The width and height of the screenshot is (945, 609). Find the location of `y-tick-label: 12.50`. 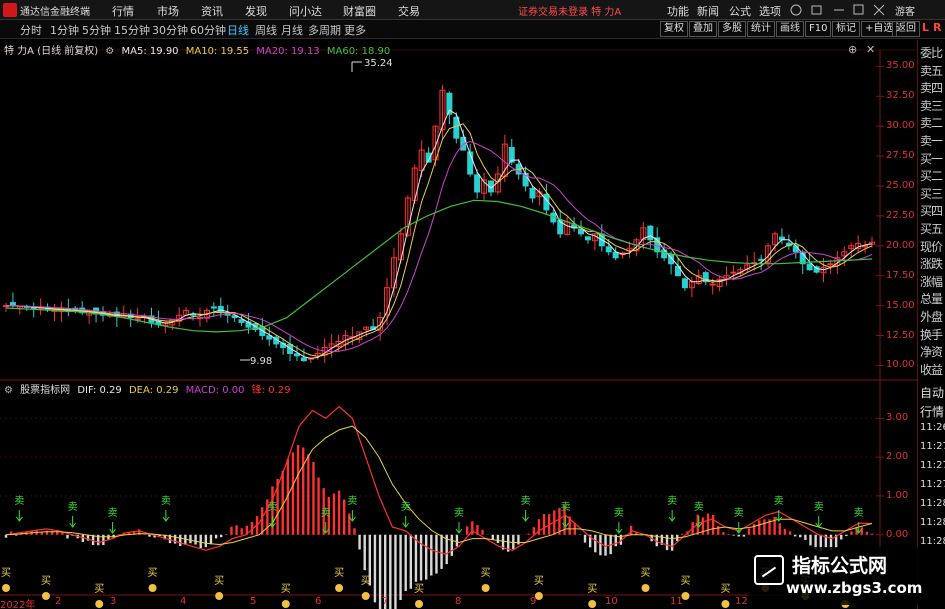

y-tick-label: 12.50 is located at coordinates (900, 335).